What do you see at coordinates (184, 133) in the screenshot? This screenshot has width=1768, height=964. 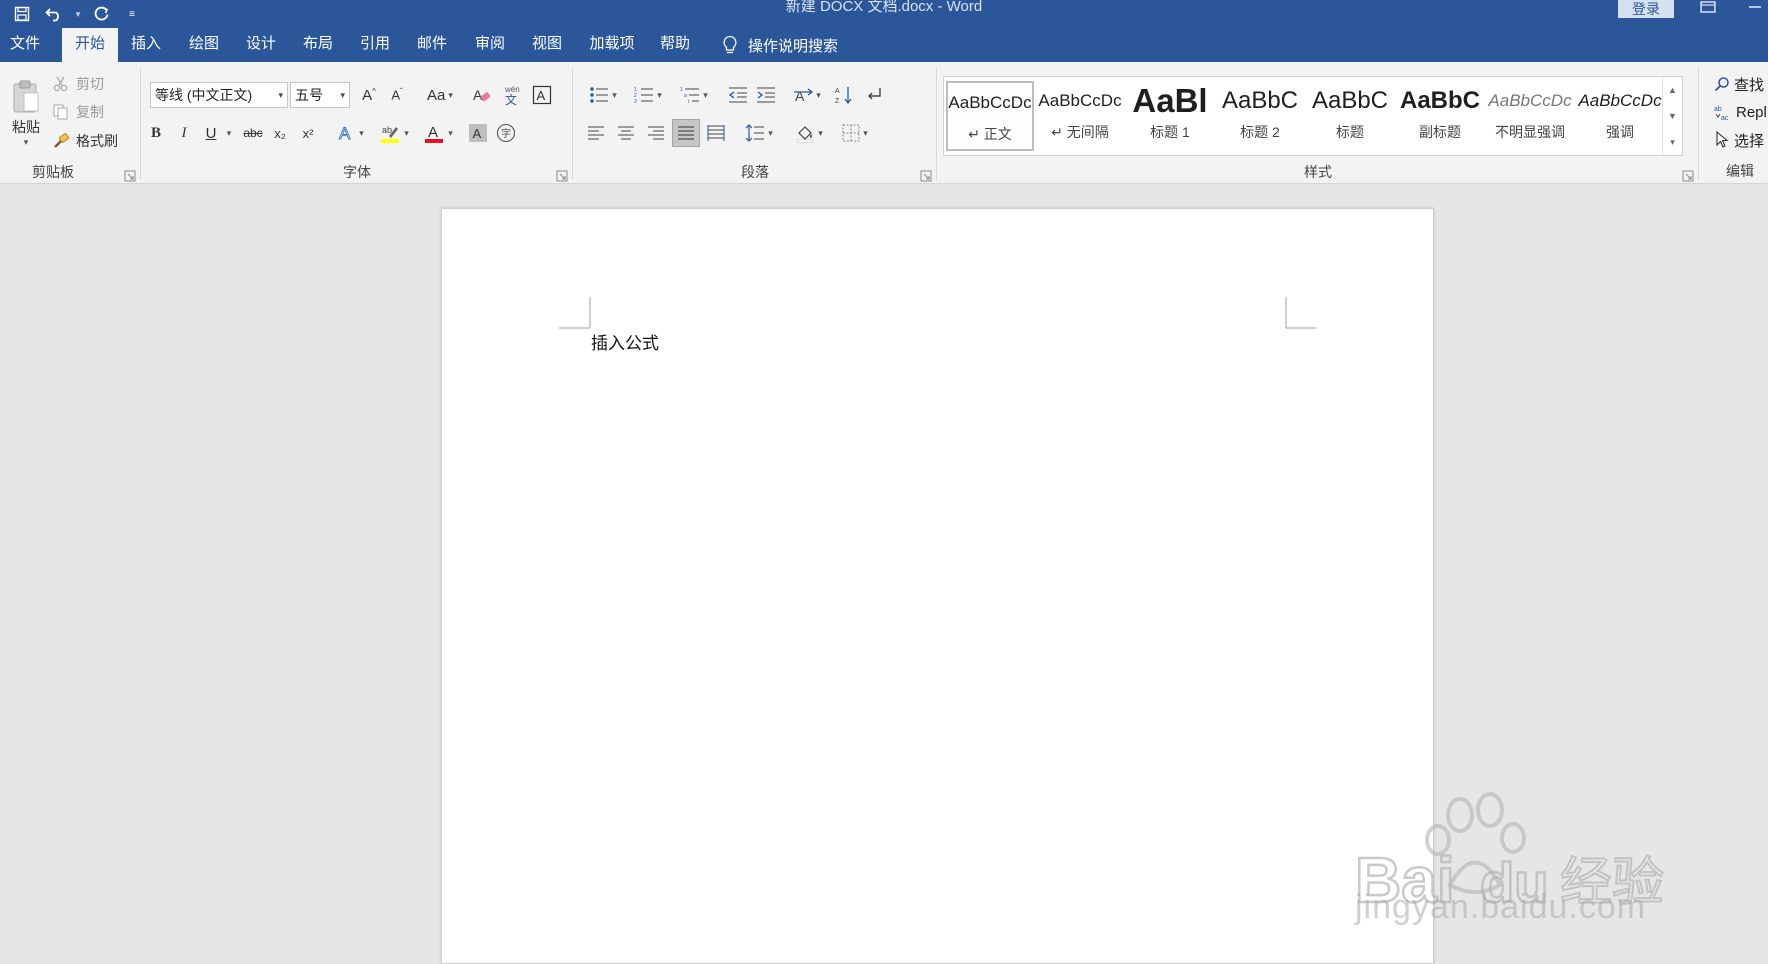 I see `italic-button: I` at bounding box center [184, 133].